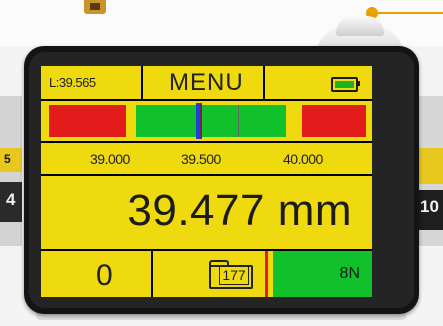 This screenshot has height=326, width=443. I want to click on folder-number: 177, so click(234, 275).